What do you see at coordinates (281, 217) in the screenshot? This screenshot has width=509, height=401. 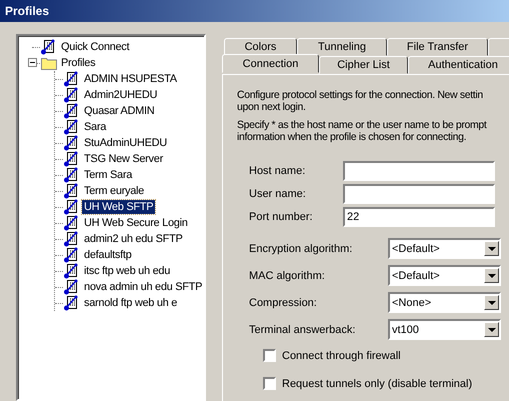 I see `field-label: Port number:` at bounding box center [281, 217].